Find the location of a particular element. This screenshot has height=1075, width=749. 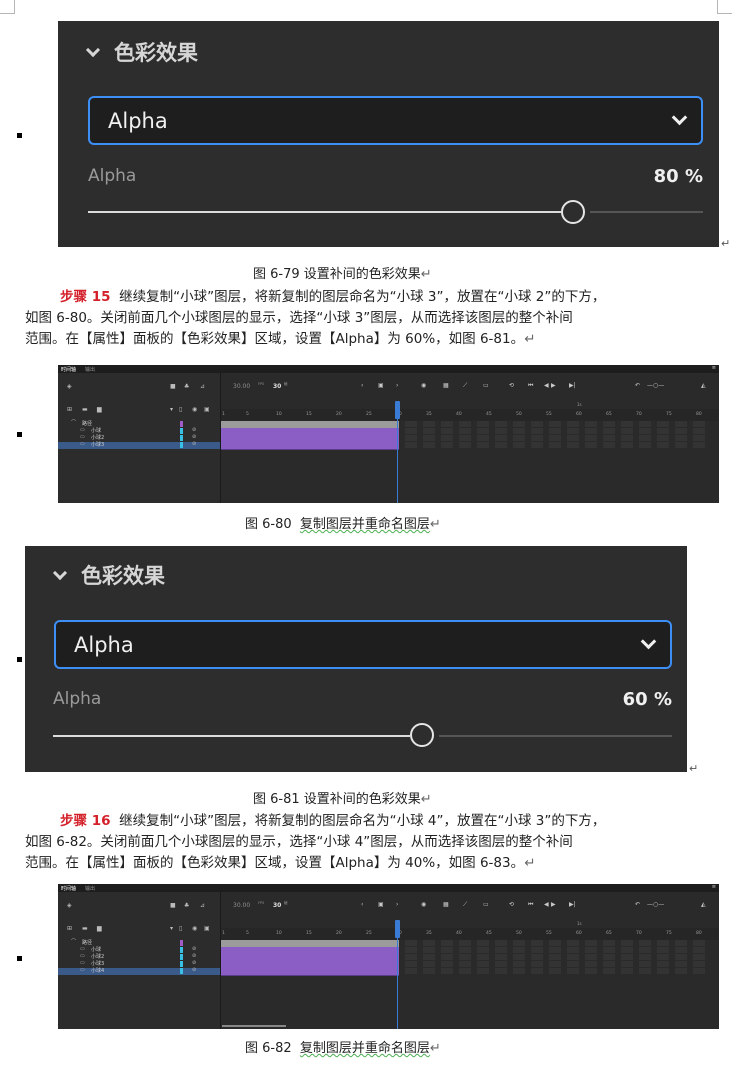

alpha-value: 60 % is located at coordinates (647, 699).